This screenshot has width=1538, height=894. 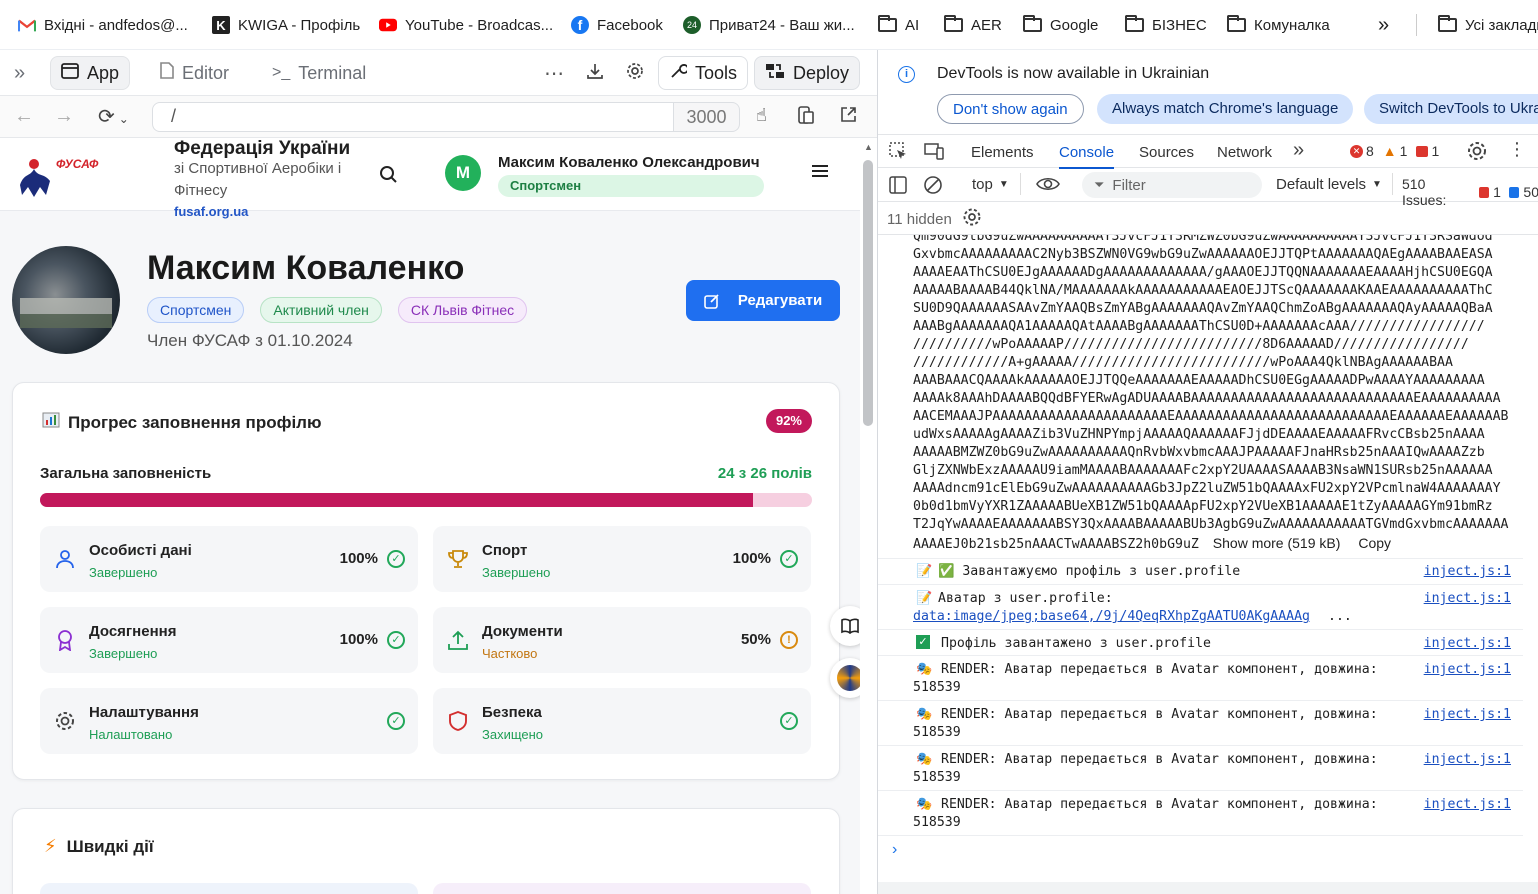 I want to click on back-button: ←, so click(x=24, y=116).